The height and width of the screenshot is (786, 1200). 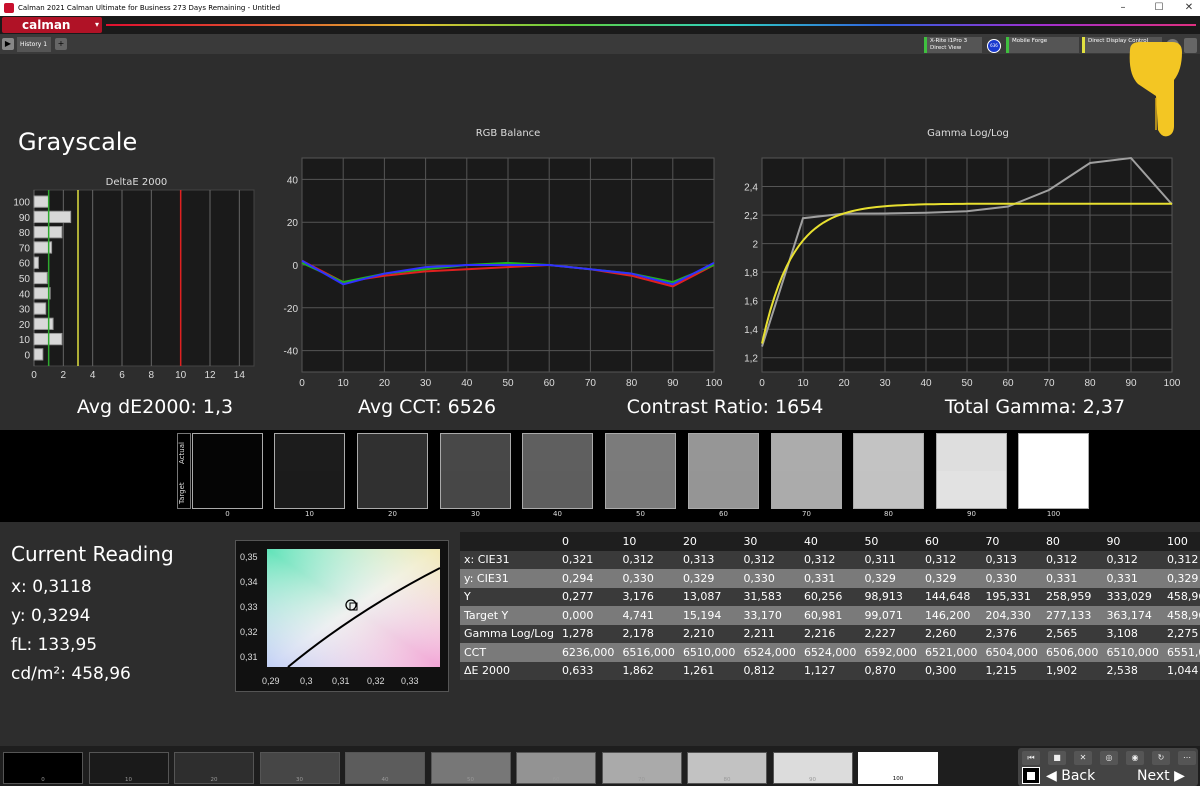 What do you see at coordinates (385, 768) in the screenshot?
I see `bottom-swatch: 40` at bounding box center [385, 768].